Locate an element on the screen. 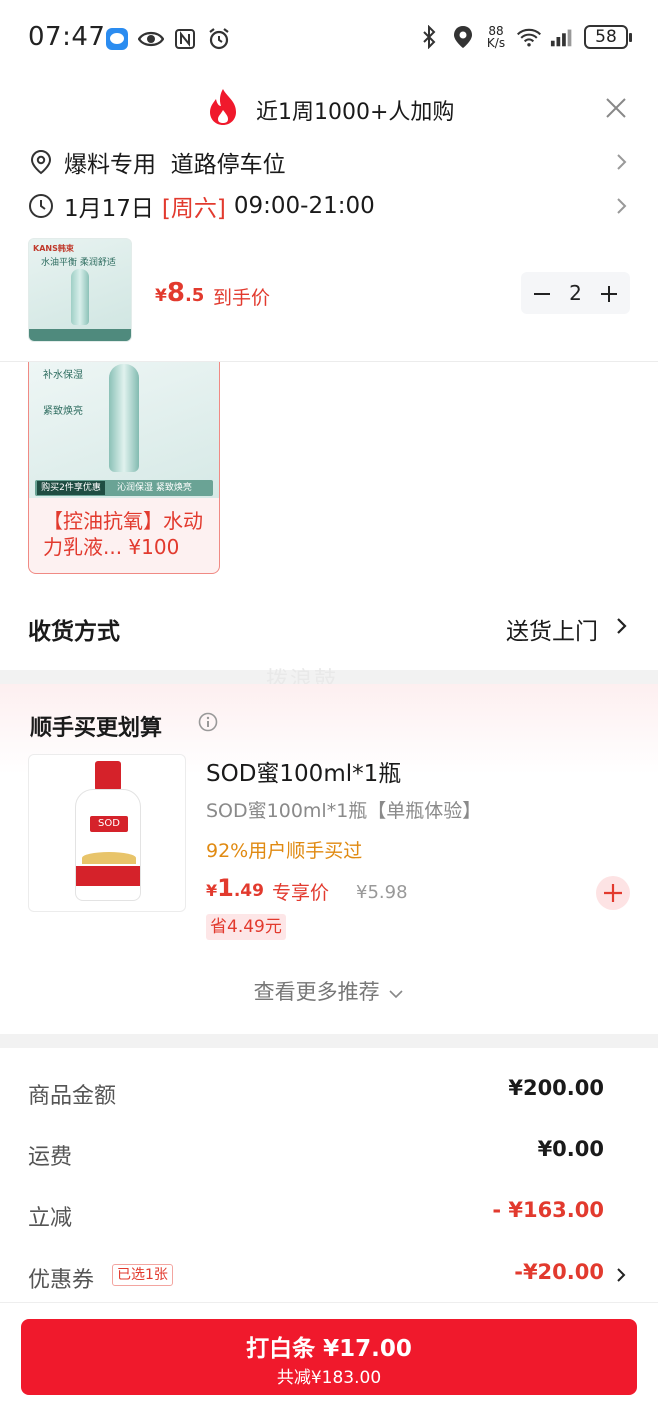 This screenshot has height=1416, width=658. pay-sub-label: 共减¥183.00 is located at coordinates (329, 1378).